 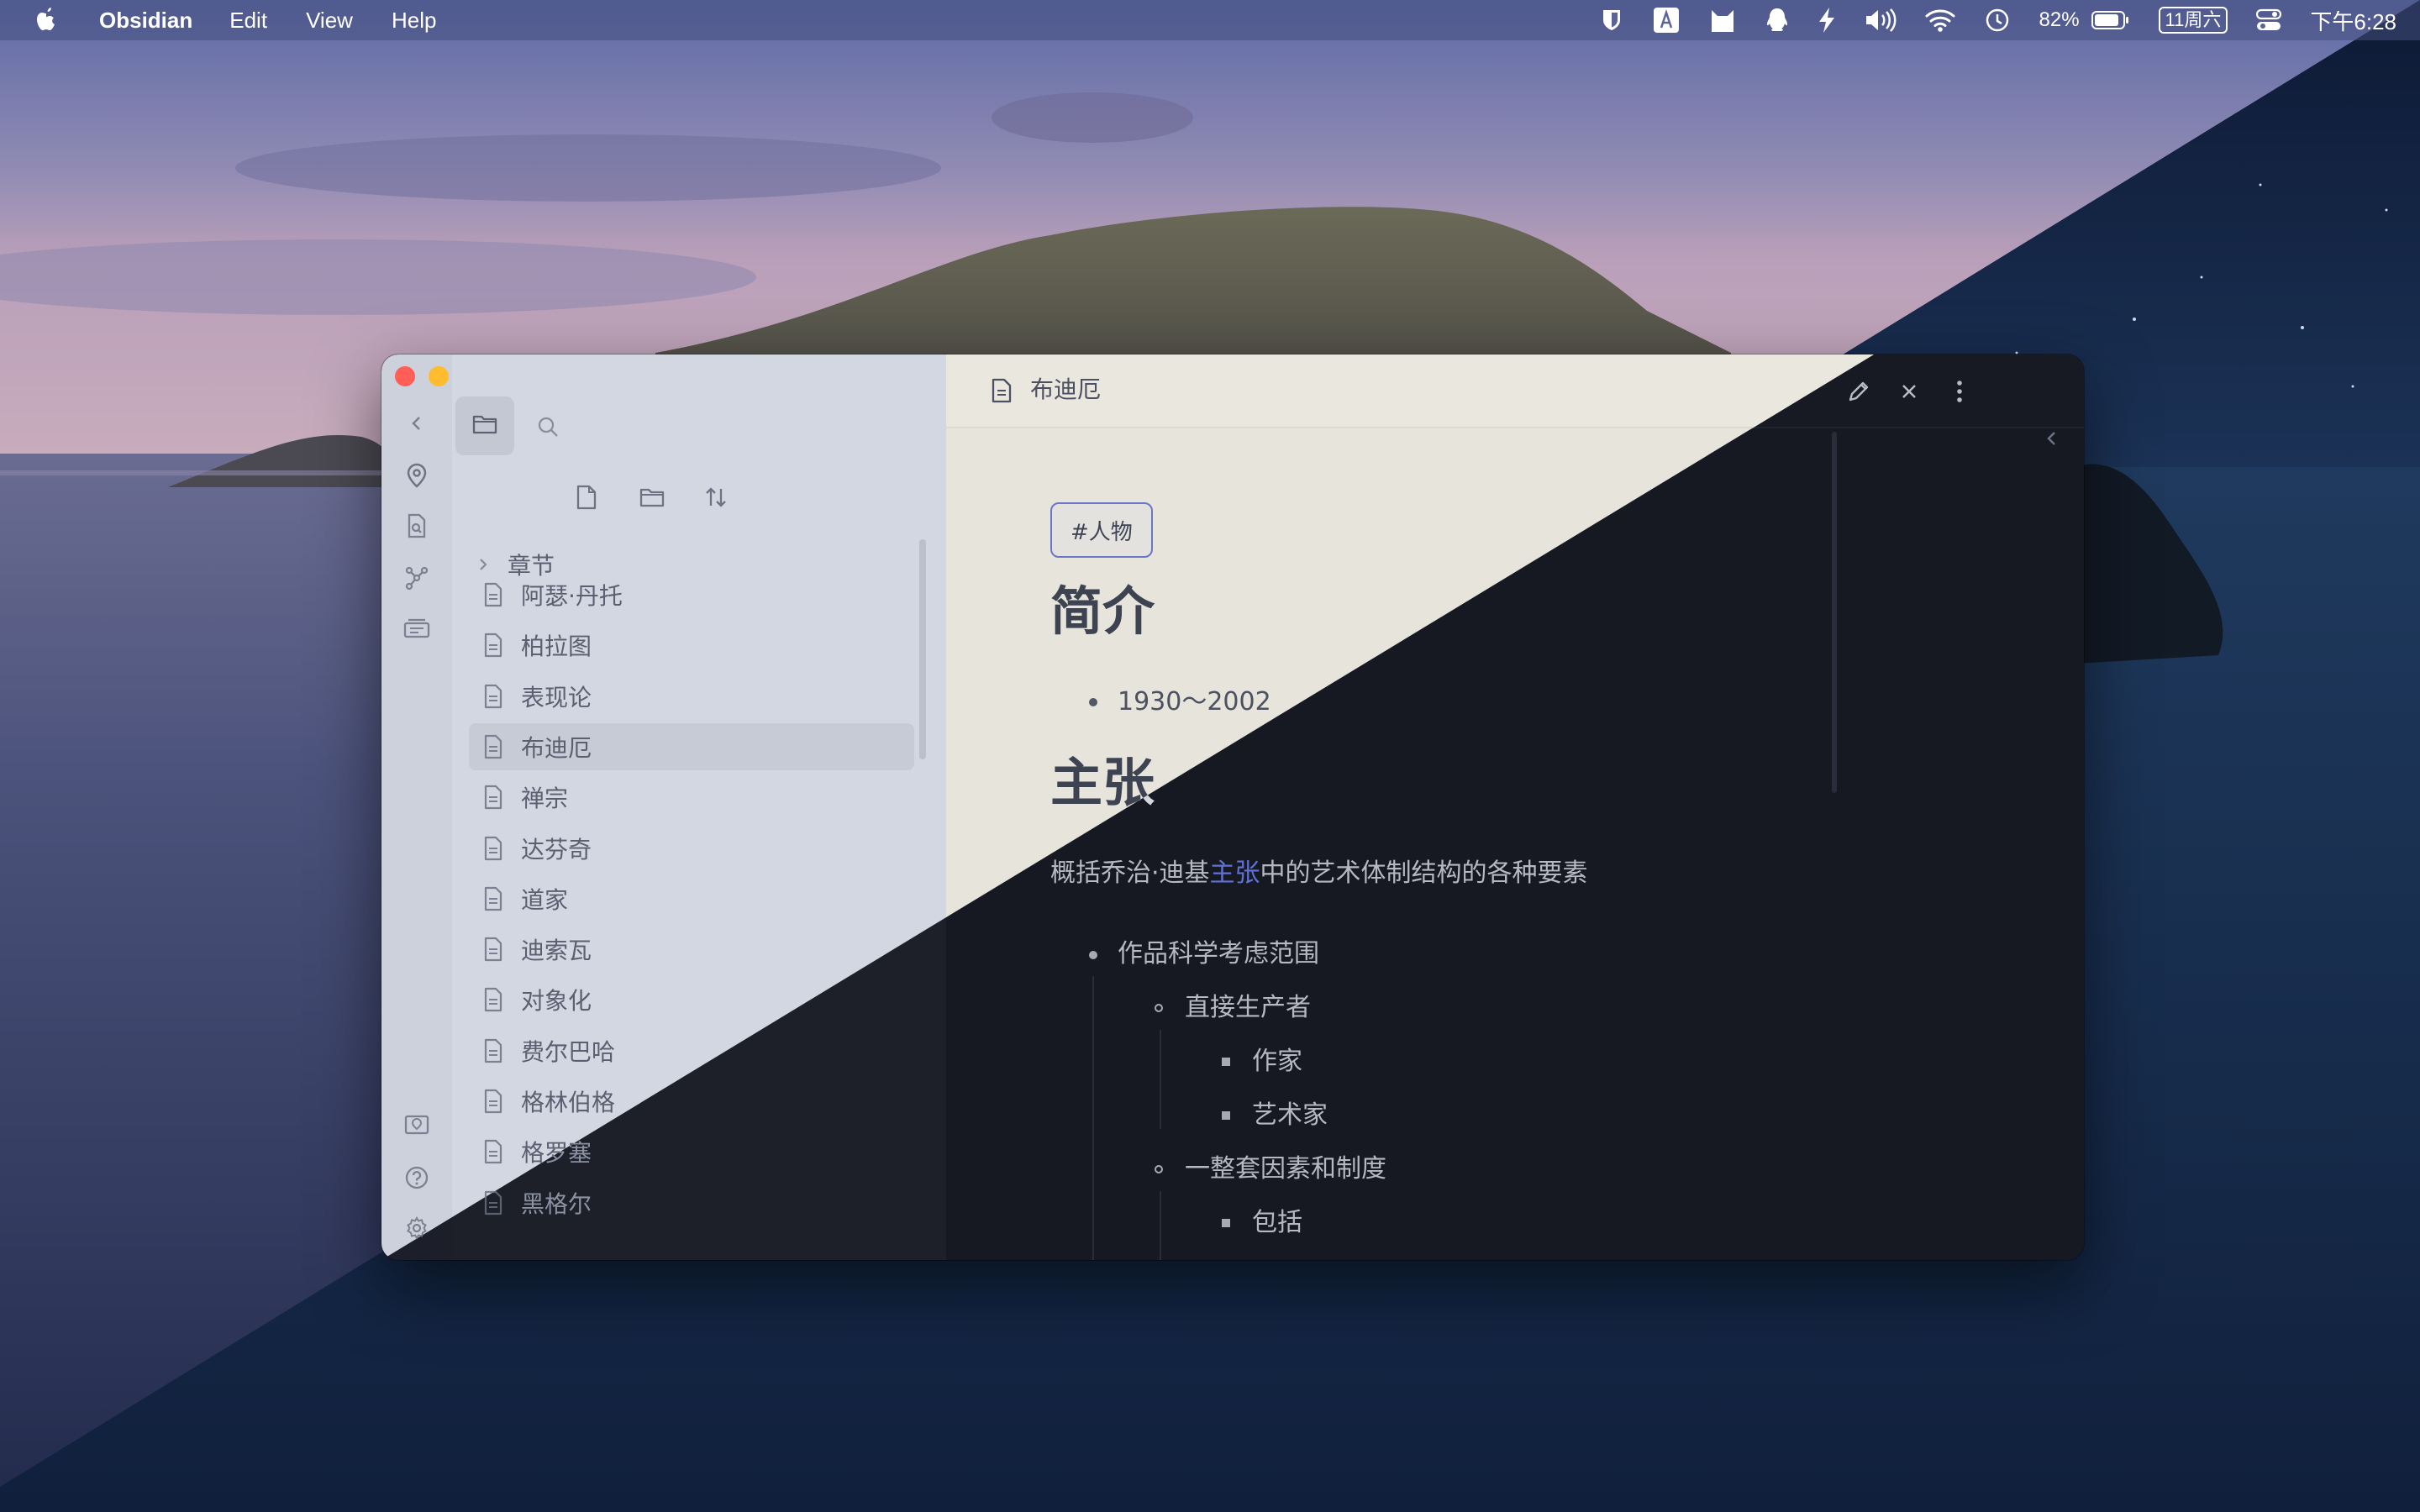 What do you see at coordinates (1777, 20) in the screenshot?
I see `qq-icon` at bounding box center [1777, 20].